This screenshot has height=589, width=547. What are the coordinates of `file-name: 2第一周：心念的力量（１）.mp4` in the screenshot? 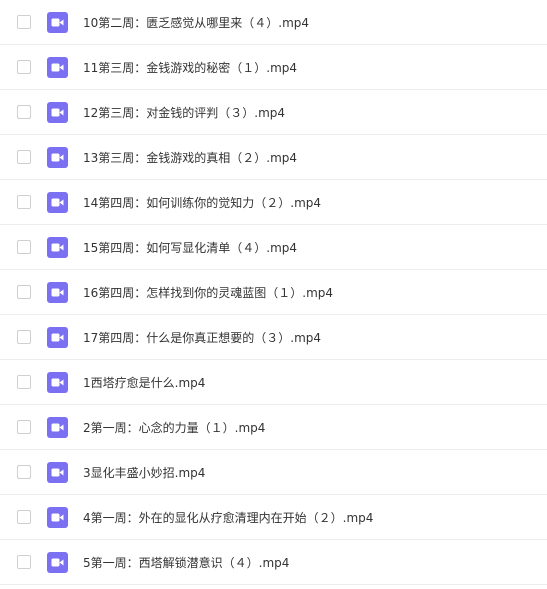 It's located at (174, 427).